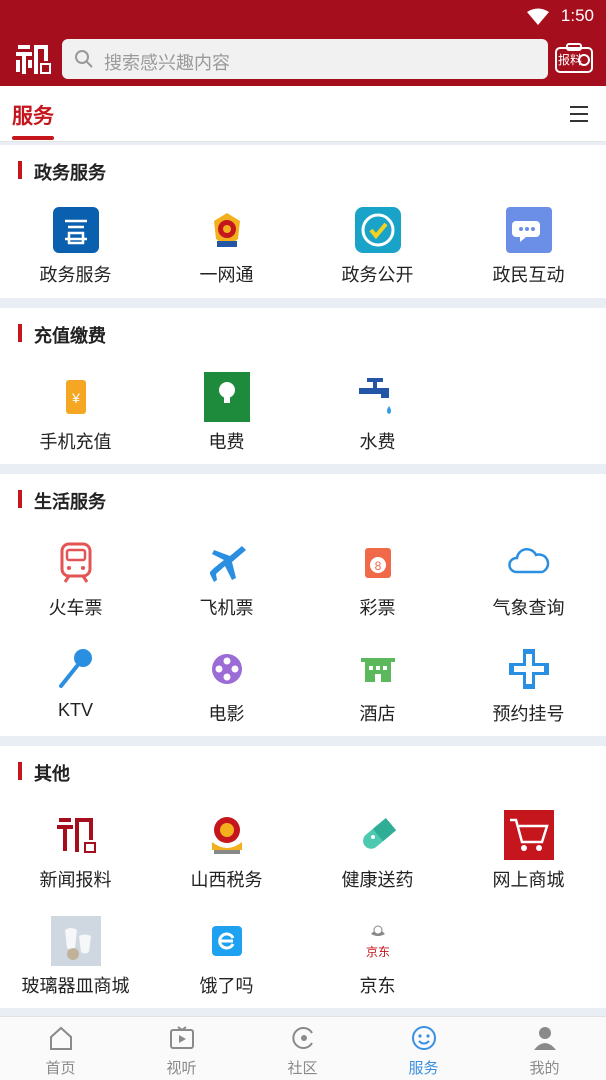 This screenshot has width=606, height=1080. Describe the element at coordinates (227, 669) in the screenshot. I see `film-reel-icon` at that location.